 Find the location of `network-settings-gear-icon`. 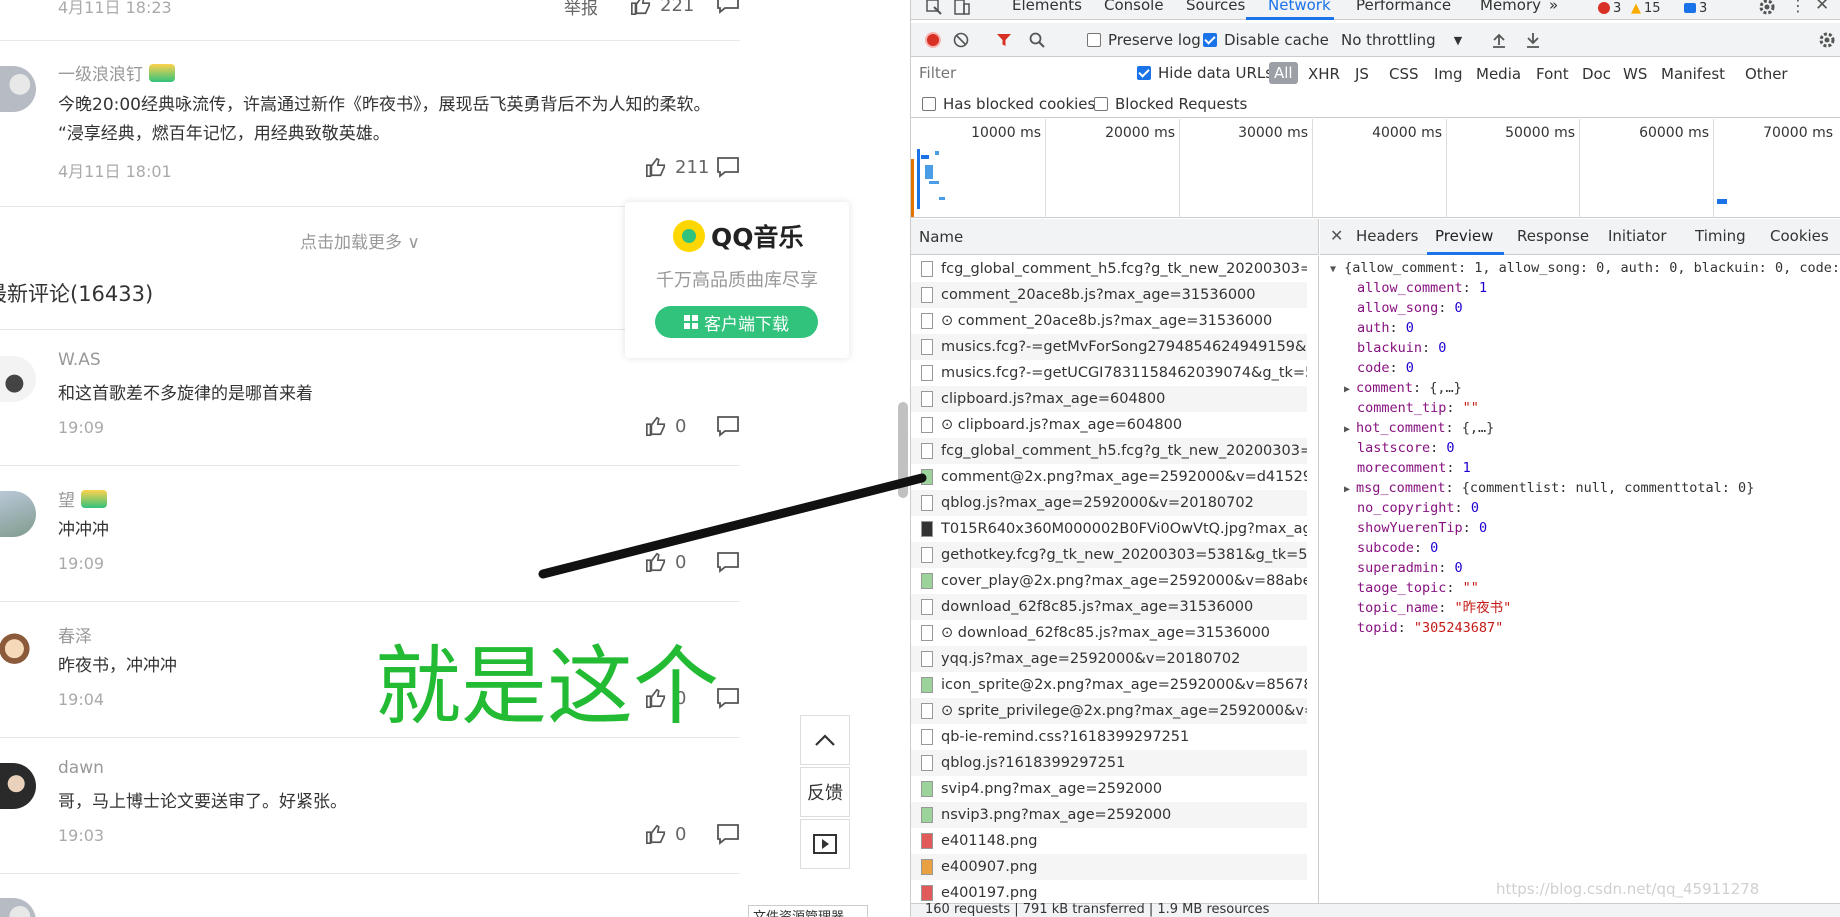

network-settings-gear-icon is located at coordinates (1827, 40).